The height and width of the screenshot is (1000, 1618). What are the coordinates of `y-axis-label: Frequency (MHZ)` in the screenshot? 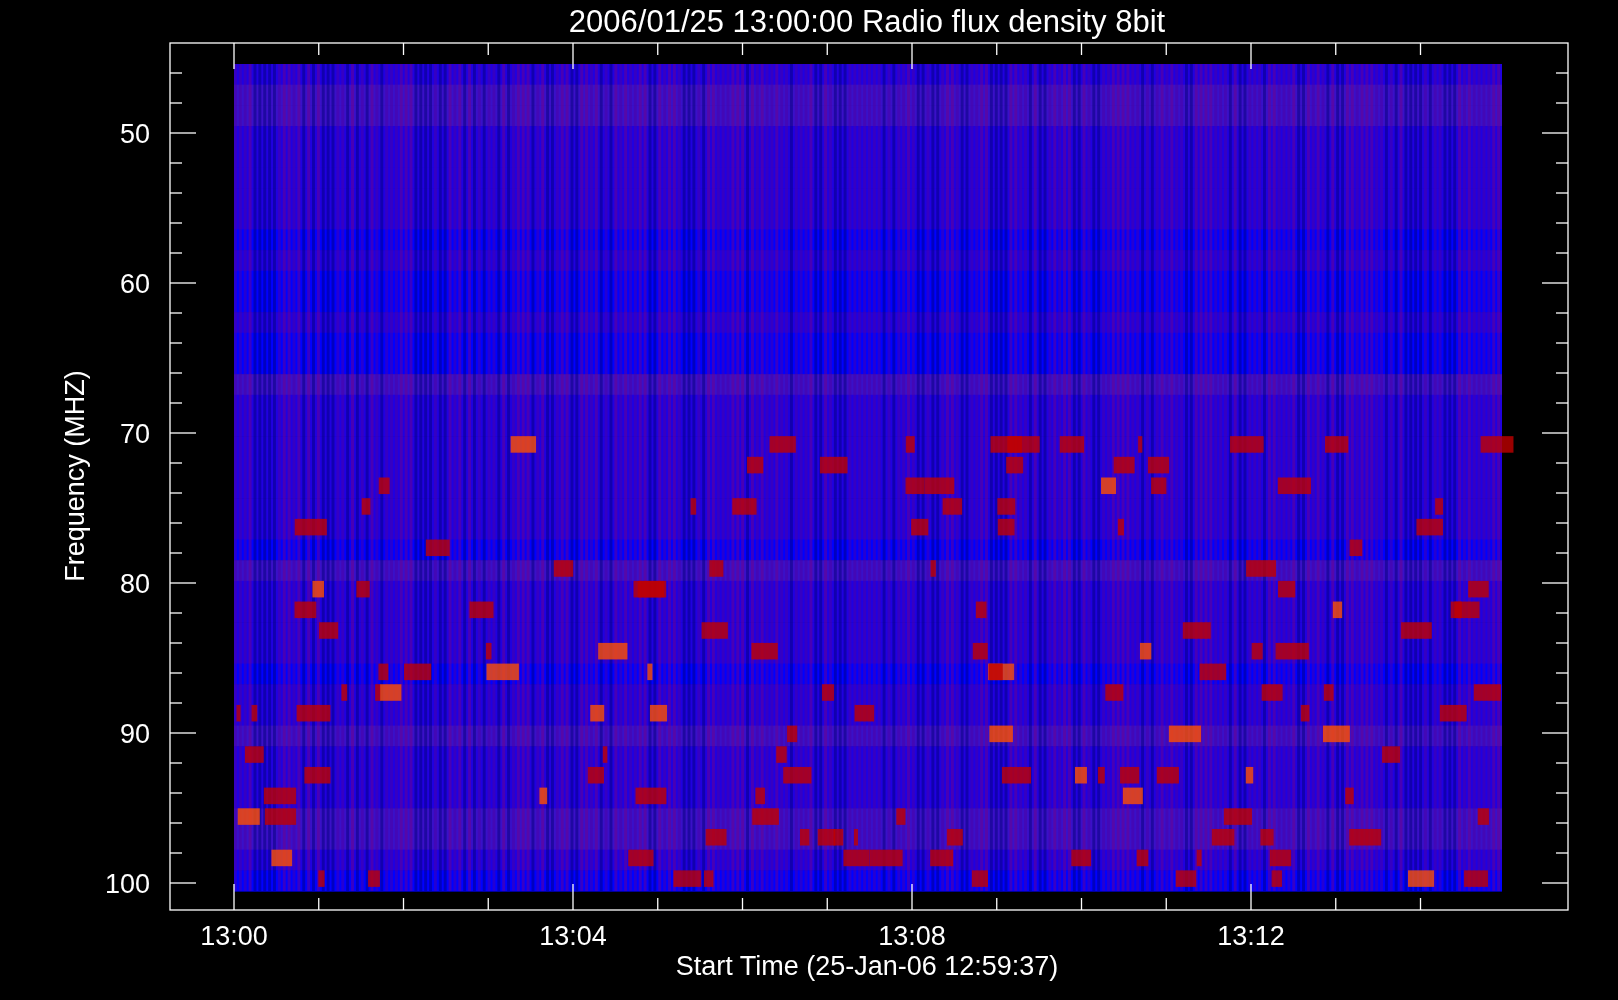 It's located at (75, 476).